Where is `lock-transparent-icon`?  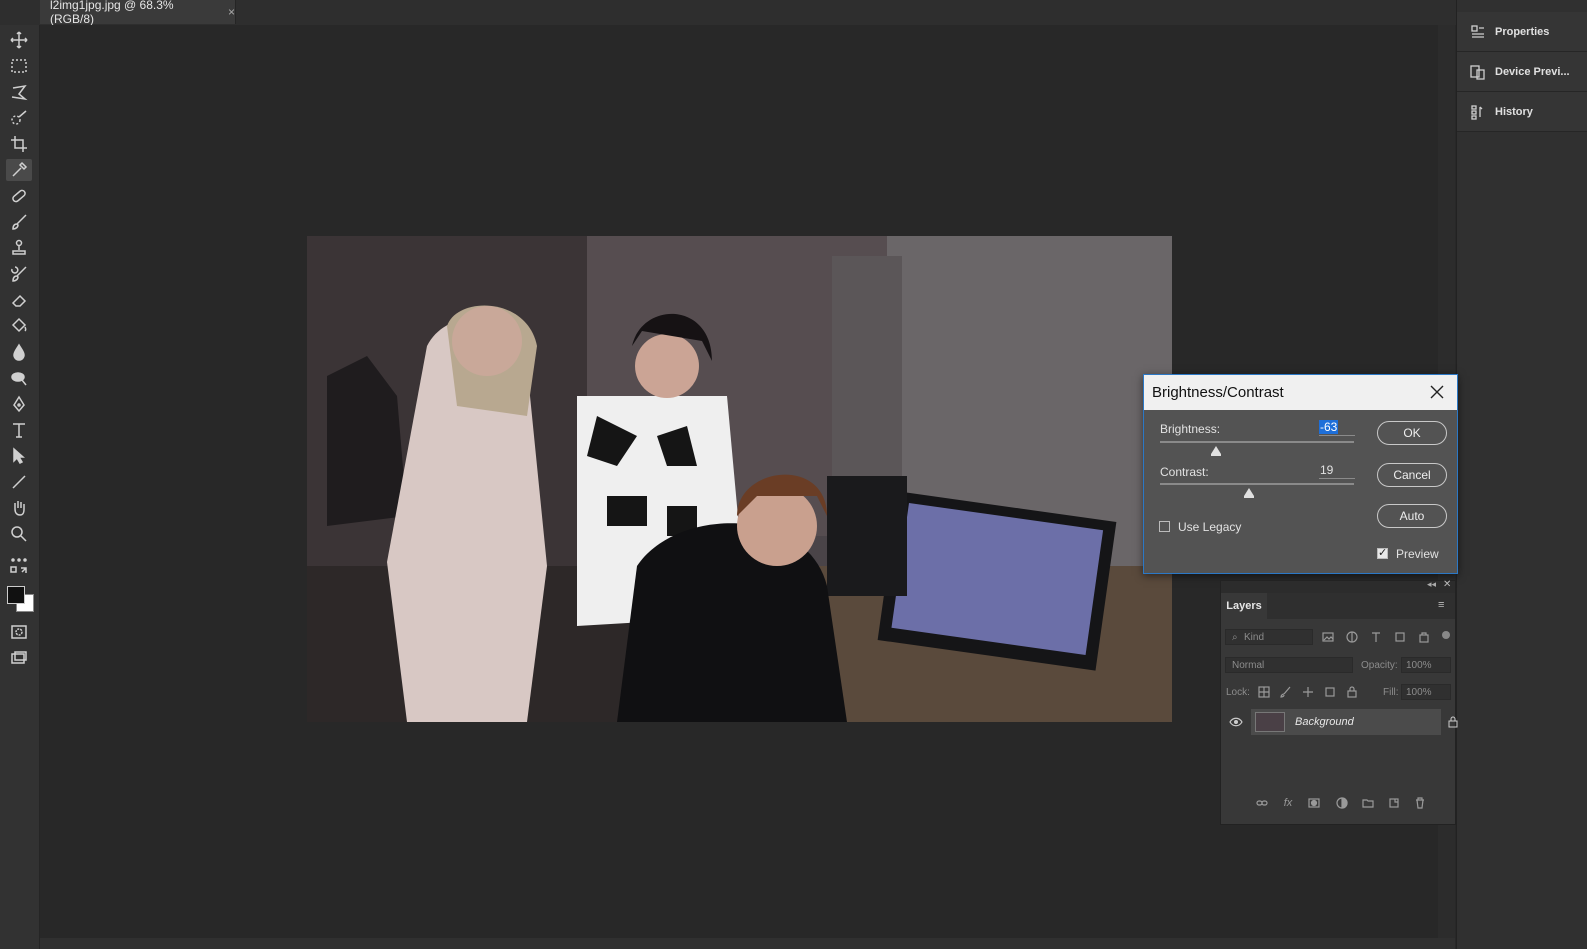 lock-transparent-icon is located at coordinates (1264, 692).